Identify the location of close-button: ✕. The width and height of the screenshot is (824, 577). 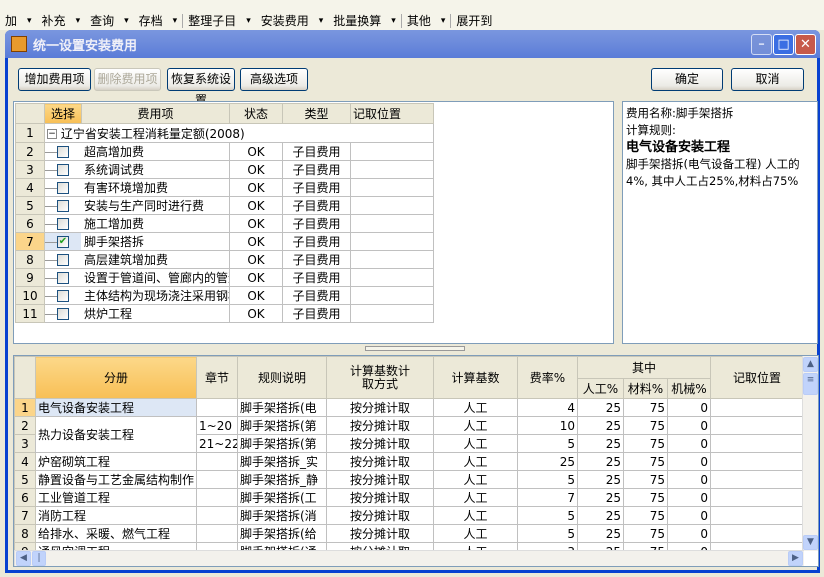
(805, 44).